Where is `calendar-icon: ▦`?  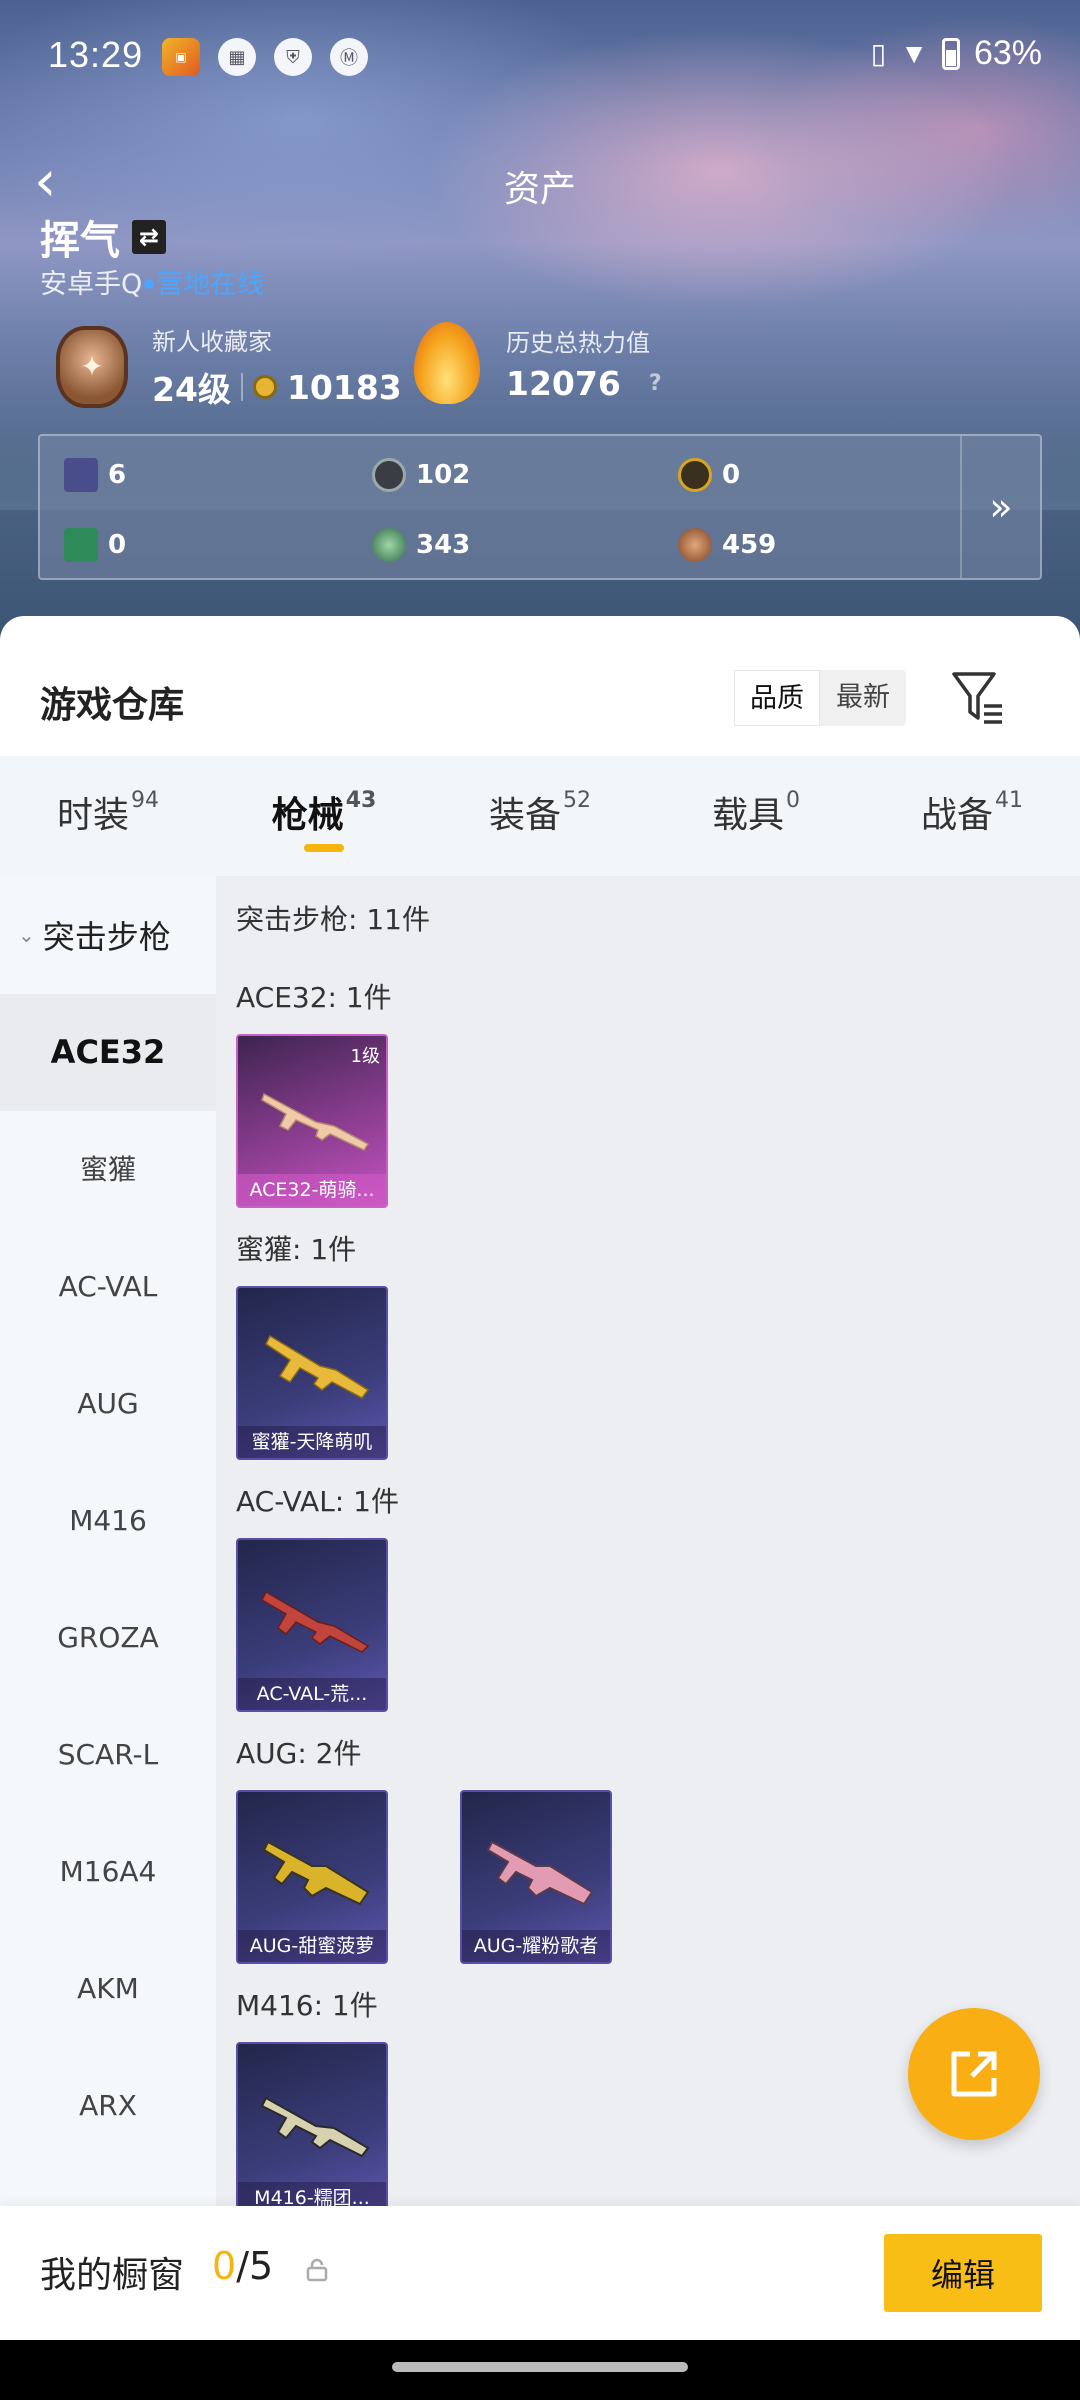 calendar-icon: ▦ is located at coordinates (237, 57).